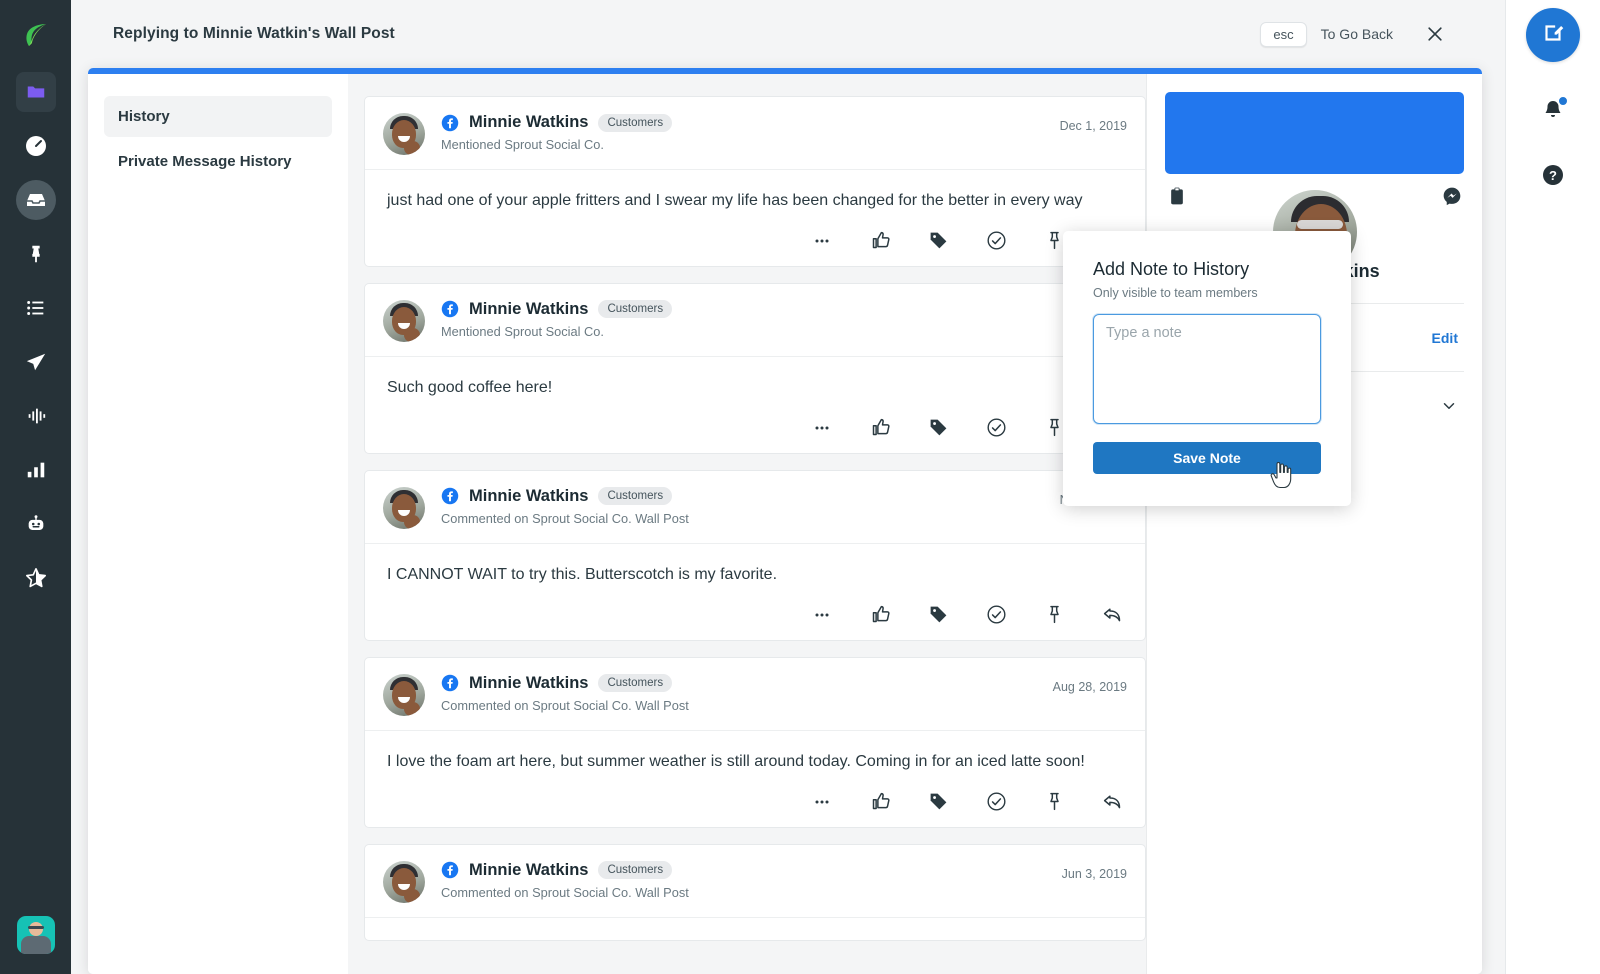 The width and height of the screenshot is (1600, 974). I want to click on sidebar-item-reviews, so click(36, 578).